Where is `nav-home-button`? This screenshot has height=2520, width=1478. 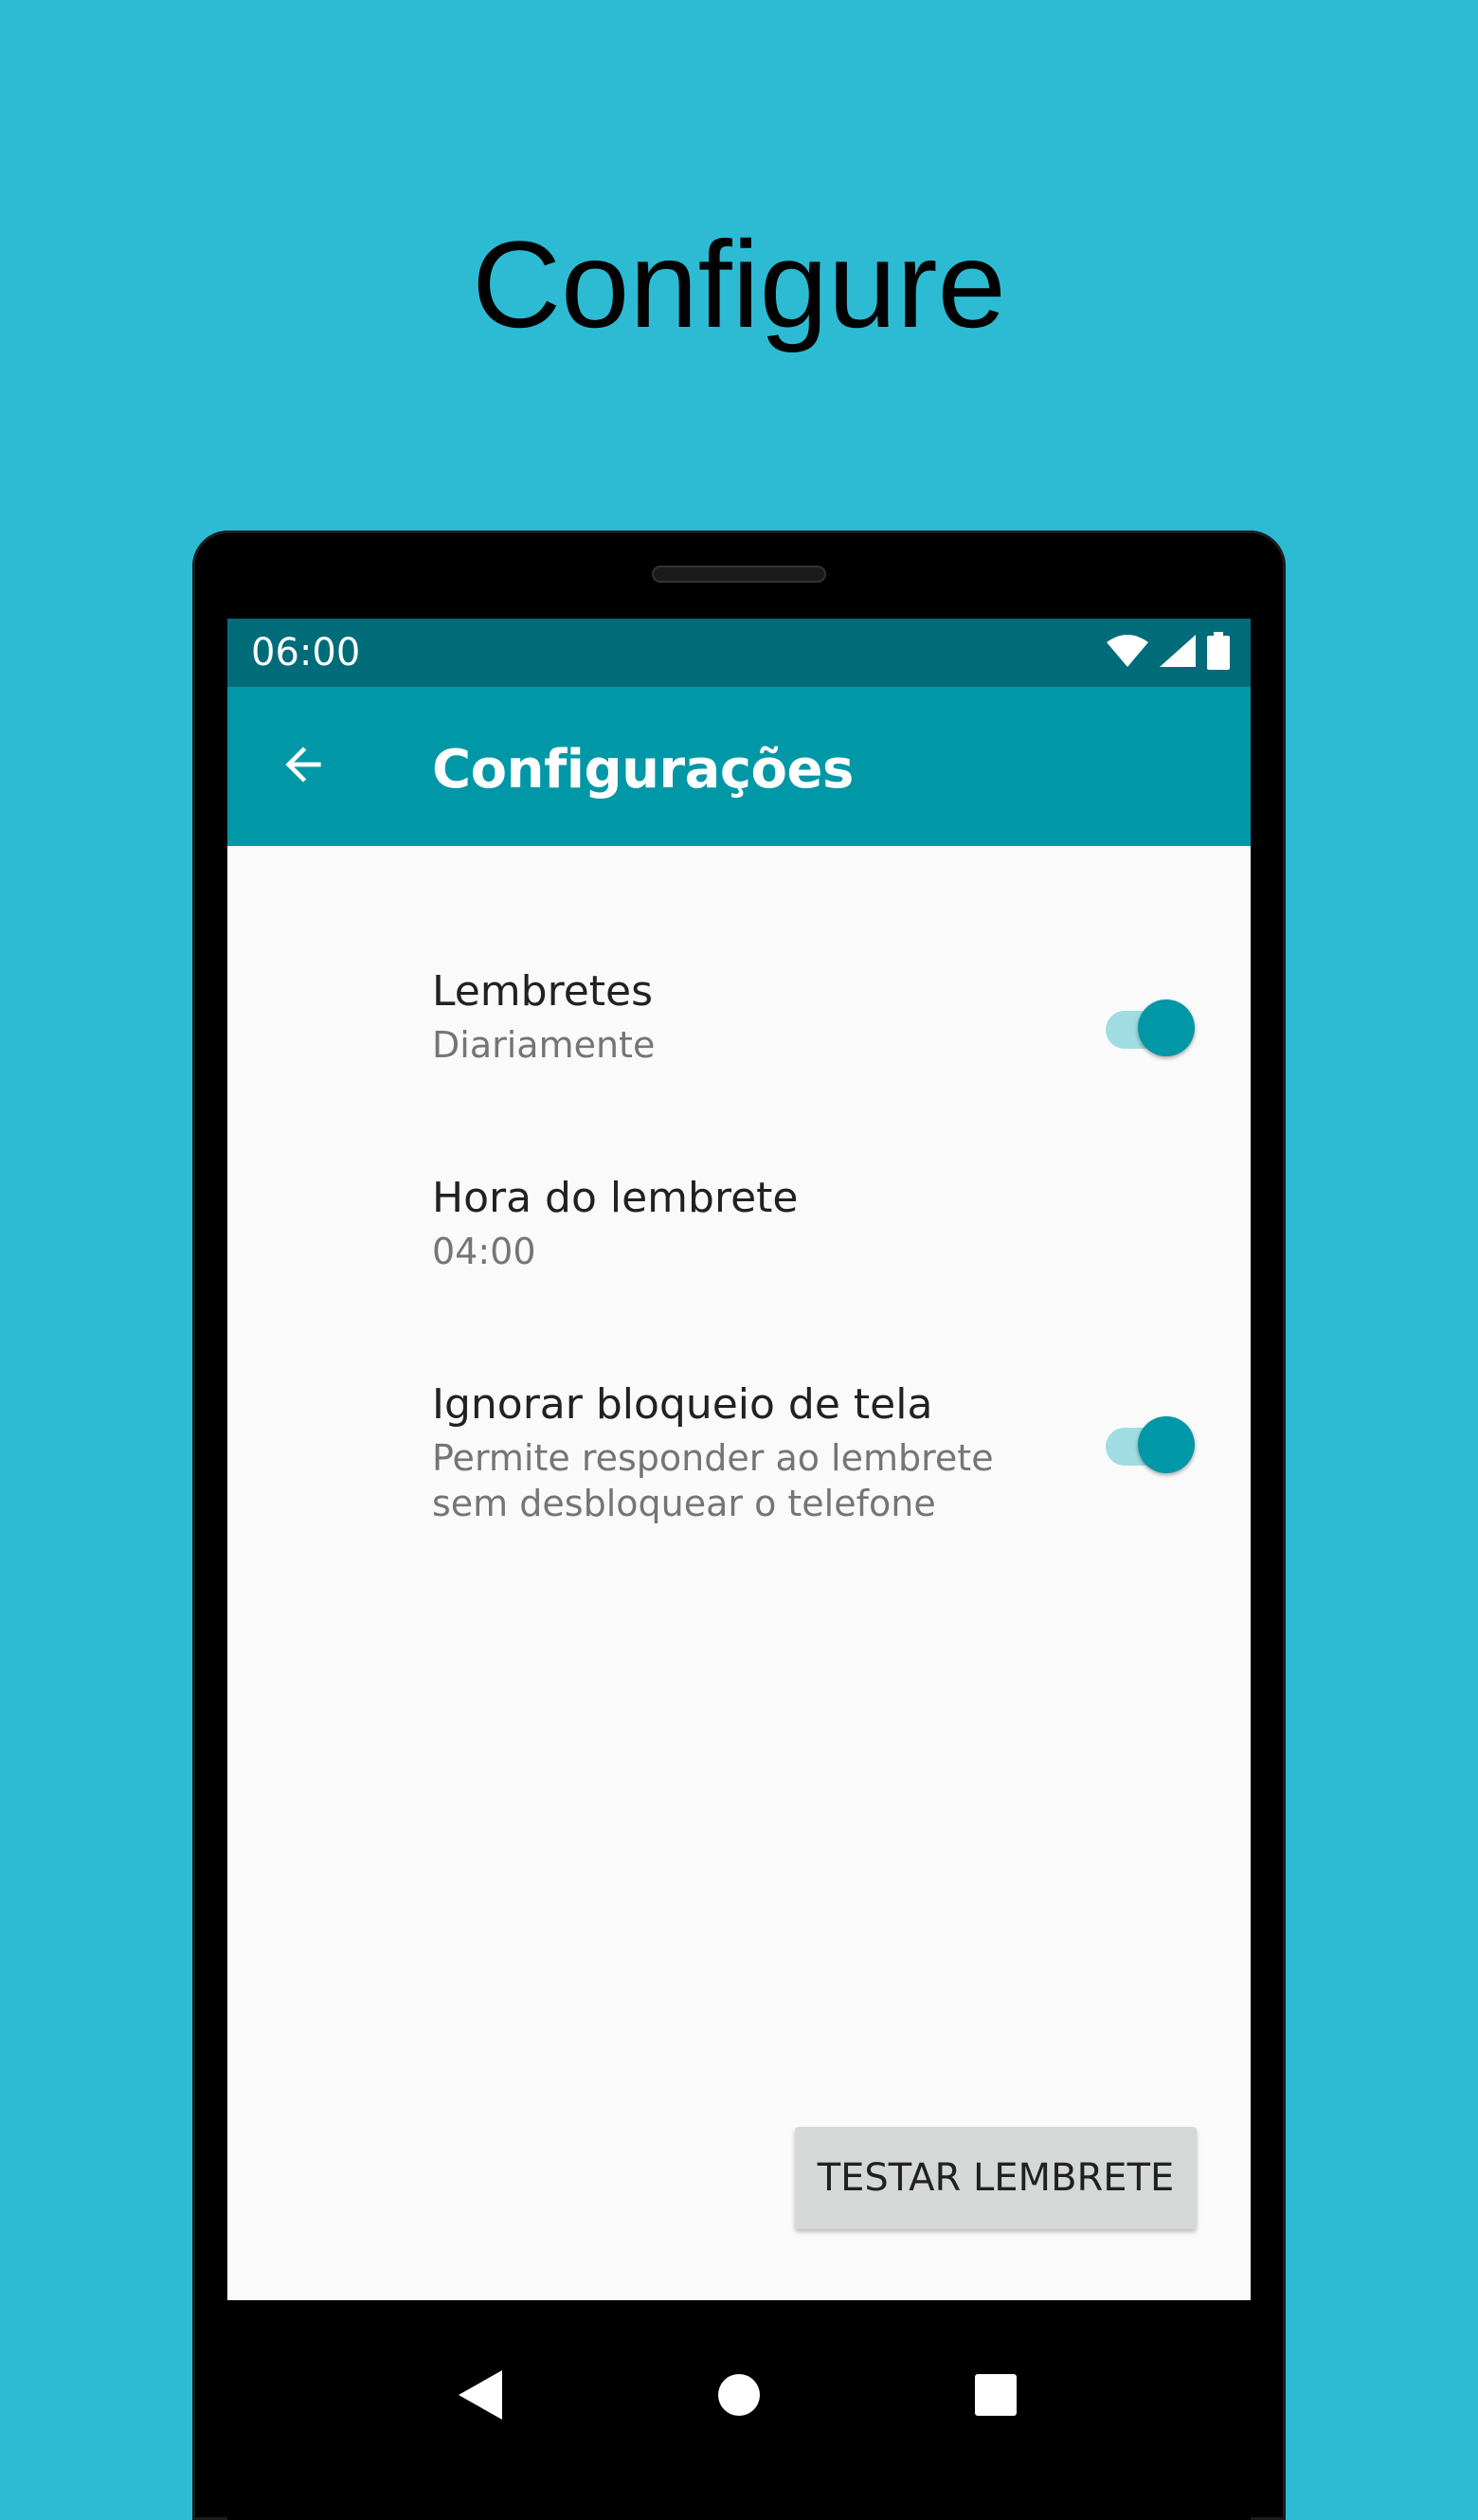 nav-home-button is located at coordinates (739, 2397).